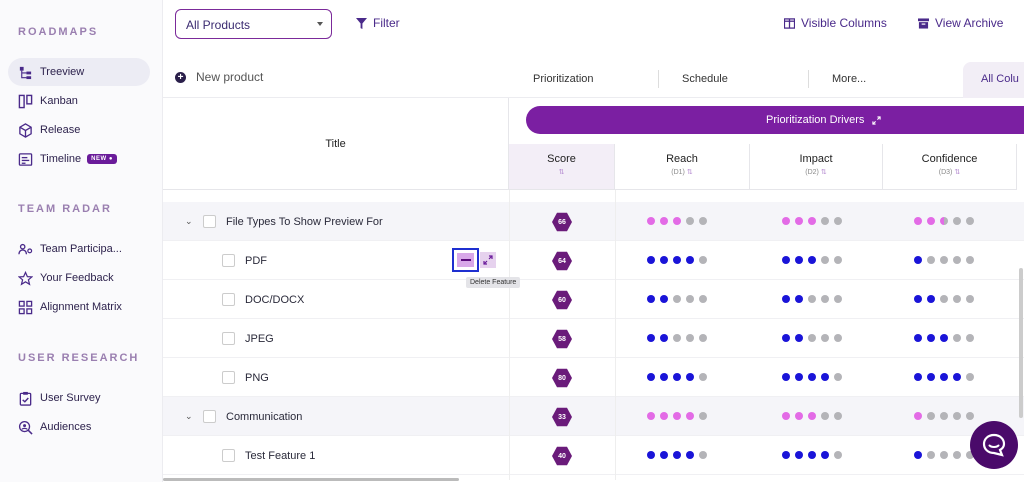 The image size is (1024, 482). I want to click on sidebar-item-user-survey: User Survey, so click(79, 398).